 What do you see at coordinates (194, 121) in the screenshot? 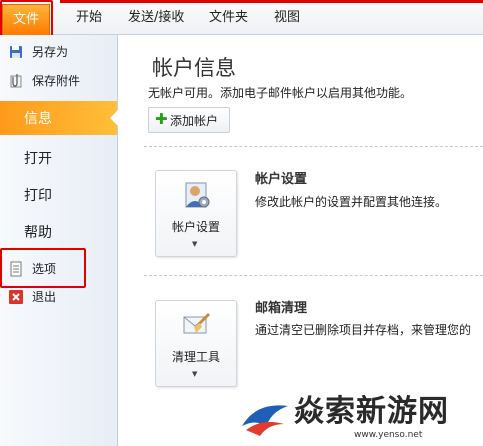
I see `add-account-label: 添加帐户` at bounding box center [194, 121].